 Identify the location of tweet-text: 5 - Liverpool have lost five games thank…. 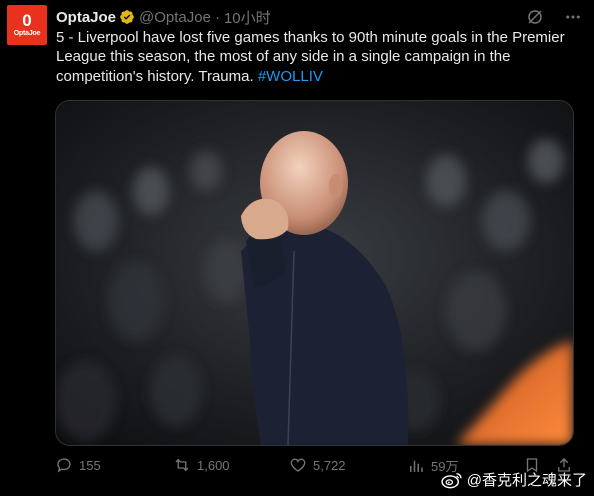
(311, 57).